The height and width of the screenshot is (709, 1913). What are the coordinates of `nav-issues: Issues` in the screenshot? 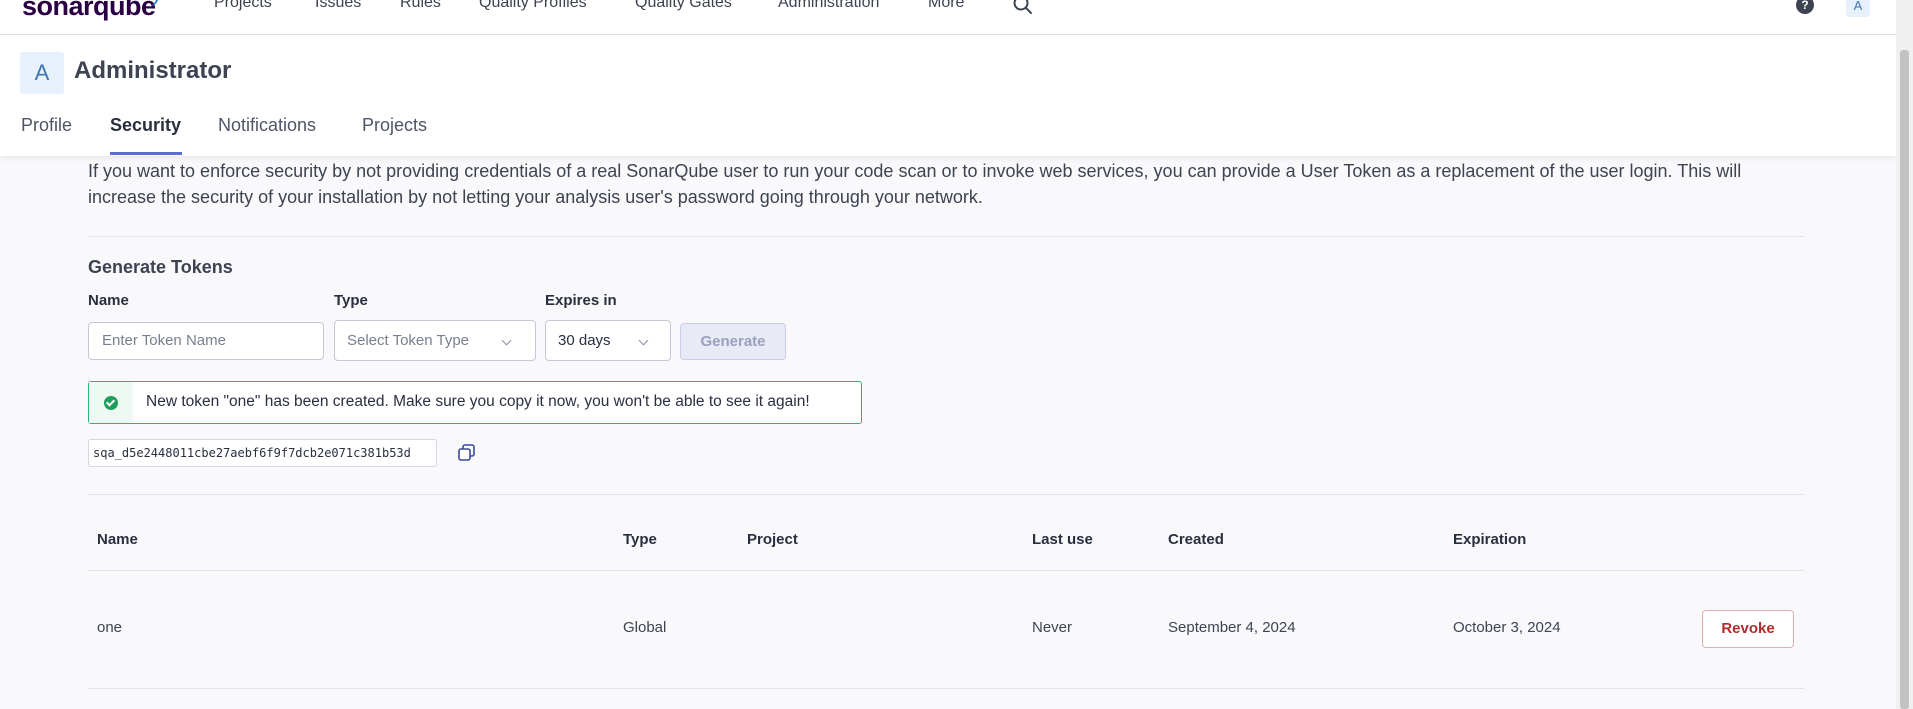 It's located at (338, 6).